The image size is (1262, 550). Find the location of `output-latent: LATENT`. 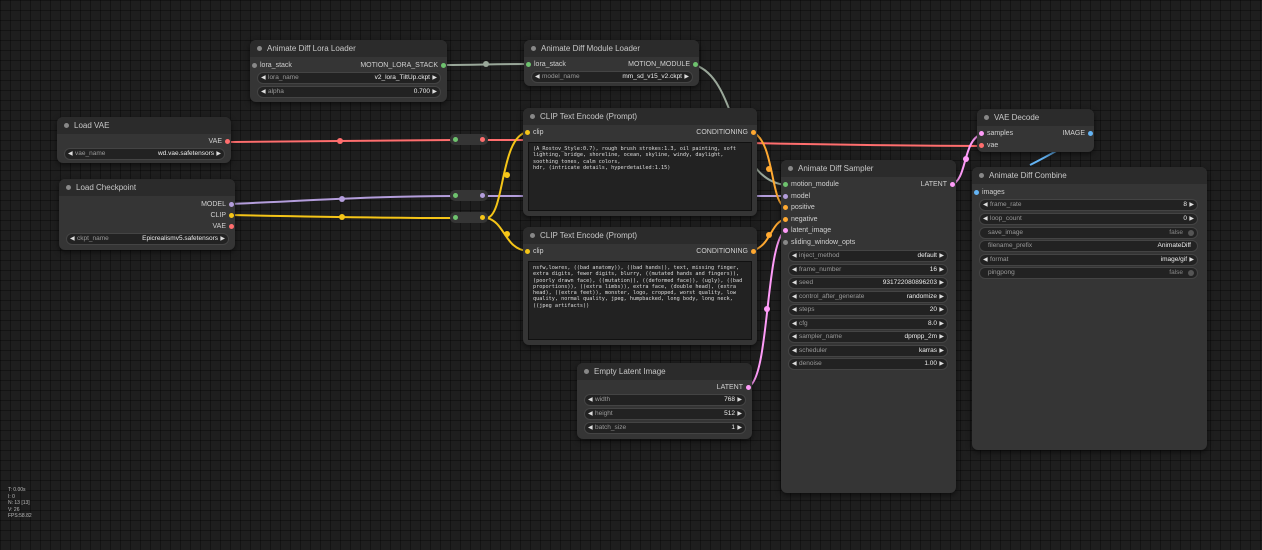

output-latent: LATENT is located at coordinates (938, 184).